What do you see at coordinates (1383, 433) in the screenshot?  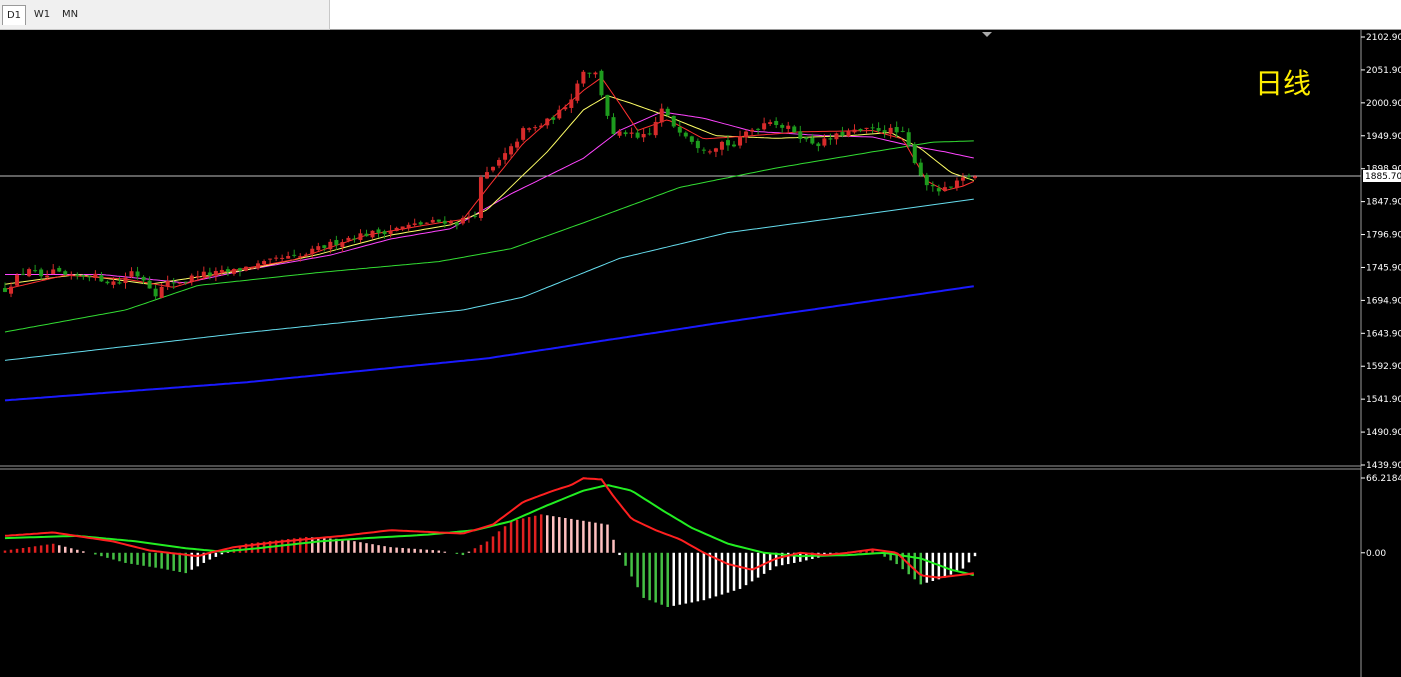 I see `price-tick-label: 1490.90` at bounding box center [1383, 433].